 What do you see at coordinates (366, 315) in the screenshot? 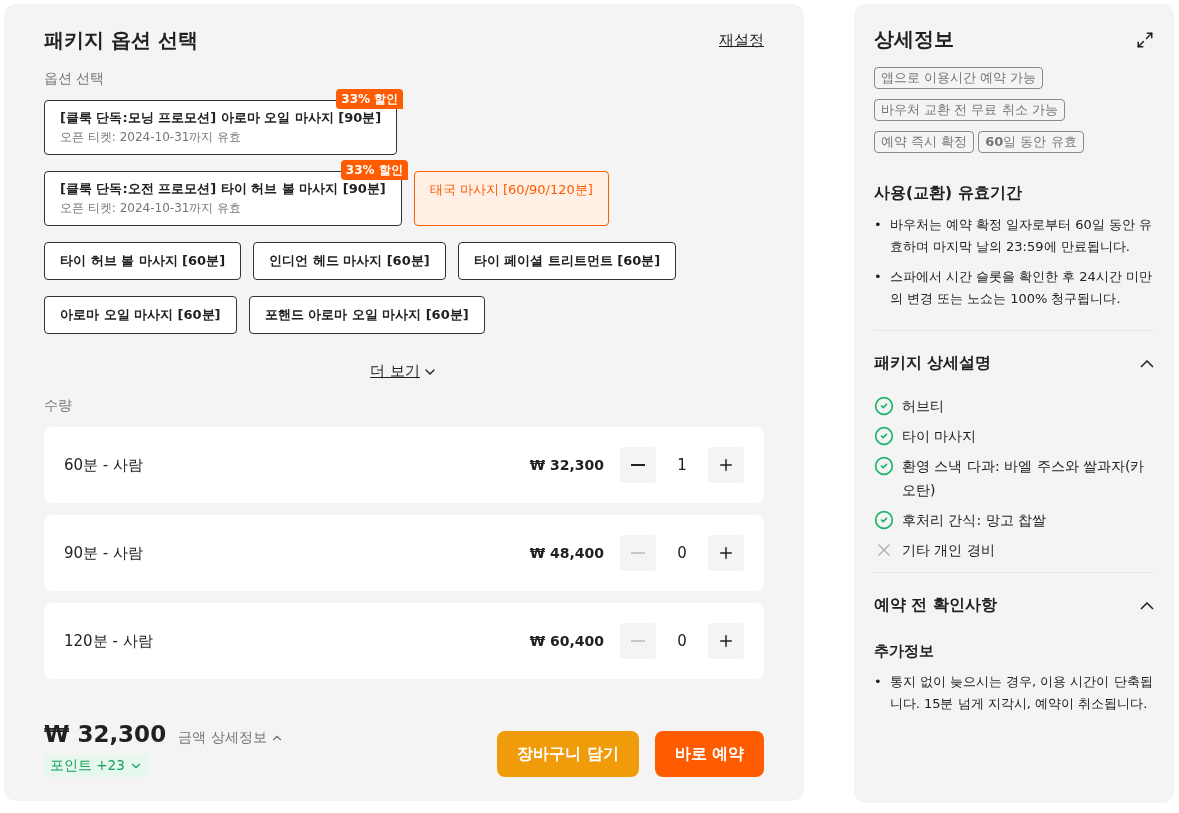
I see `option-chip: 포핸드 아로마 오일 마사지 [60분]` at bounding box center [366, 315].